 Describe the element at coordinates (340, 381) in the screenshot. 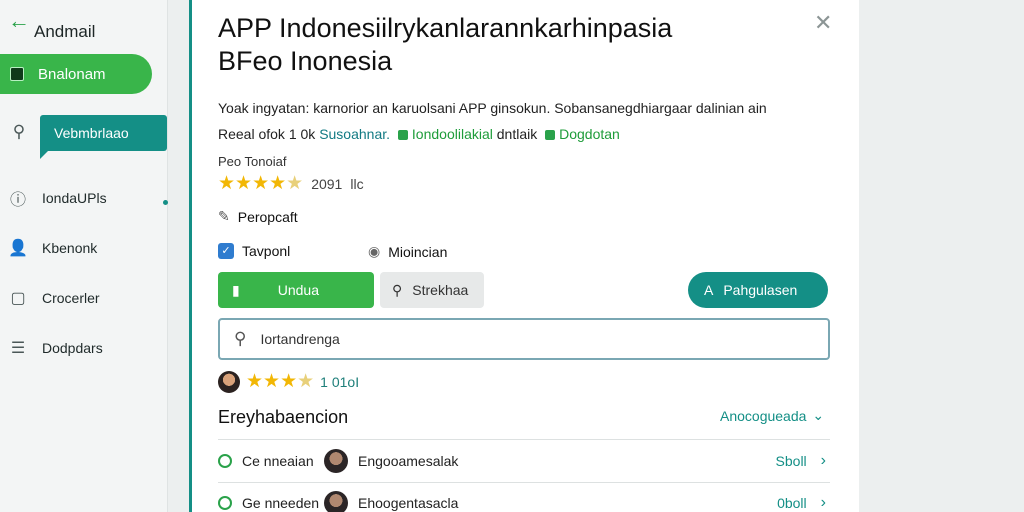

I see `review-count: 1 01oI` at that location.